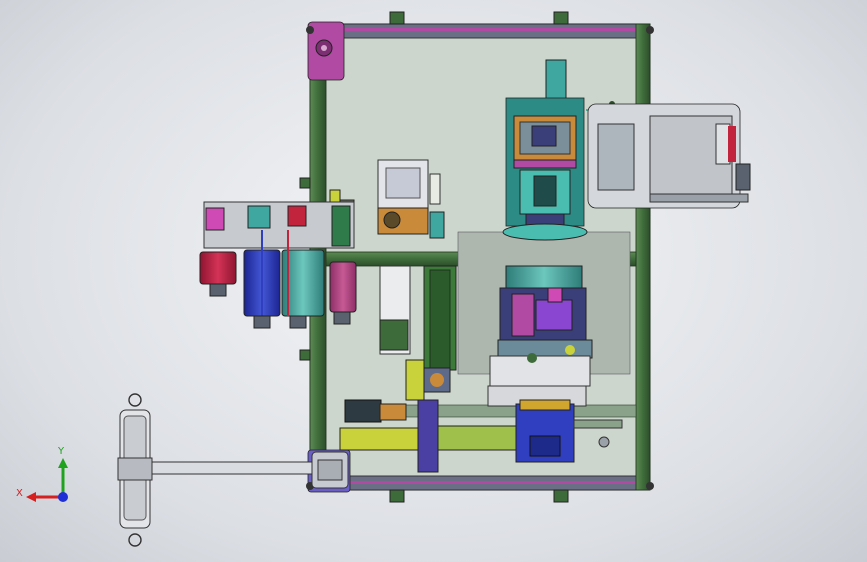 The image size is (867, 562). What do you see at coordinates (61, 451) in the screenshot?
I see `y-axis-label: Y` at bounding box center [61, 451].